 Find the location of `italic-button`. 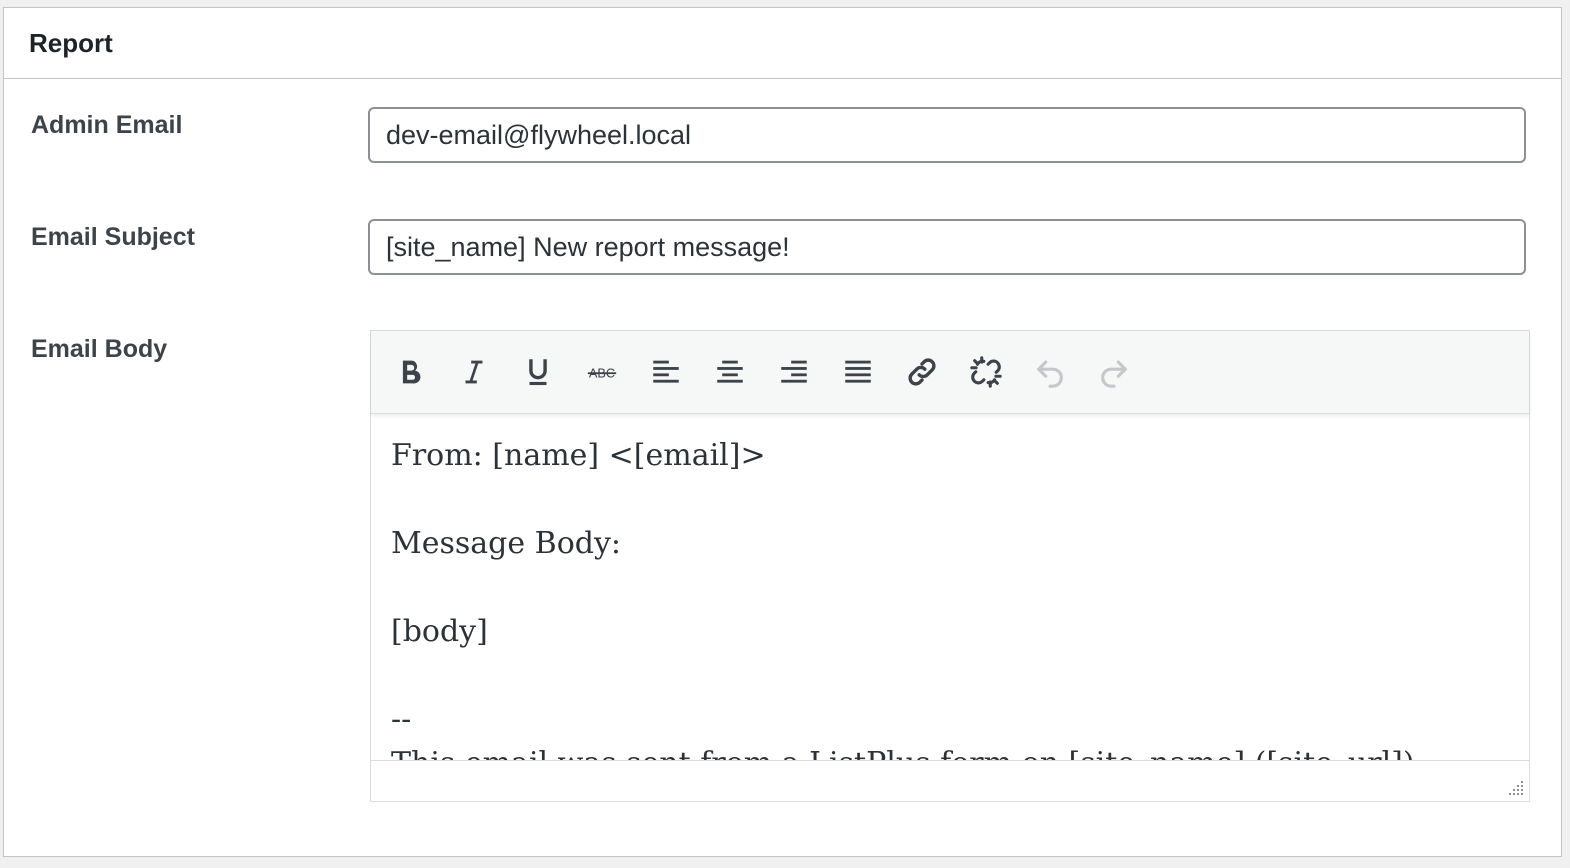

italic-button is located at coordinates (474, 372).